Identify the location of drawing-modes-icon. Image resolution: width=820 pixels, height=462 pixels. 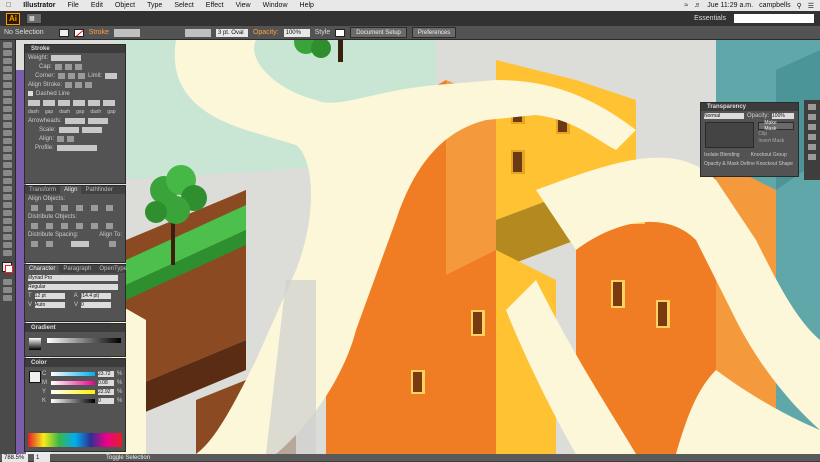
(7, 290).